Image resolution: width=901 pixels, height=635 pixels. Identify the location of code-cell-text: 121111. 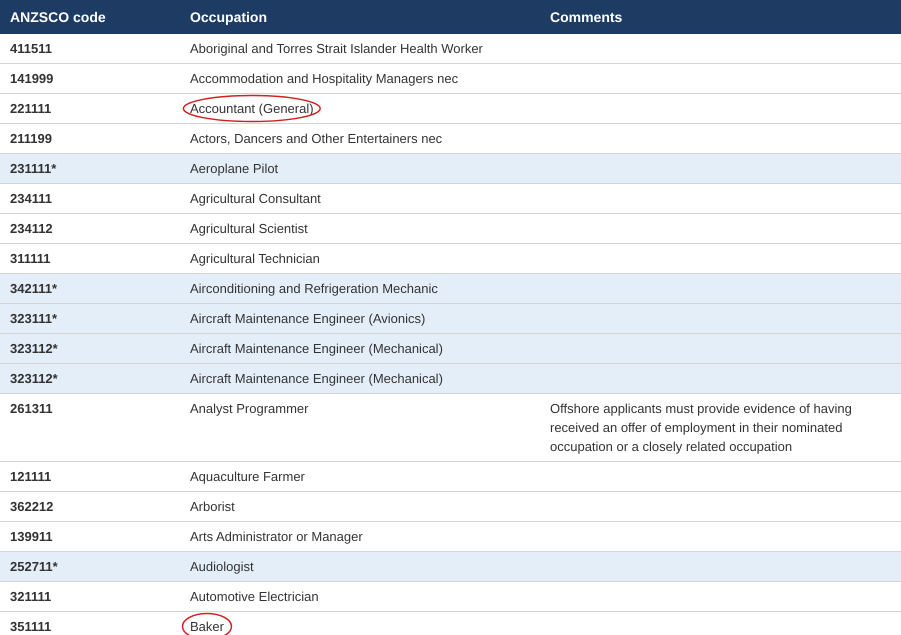
(30, 477).